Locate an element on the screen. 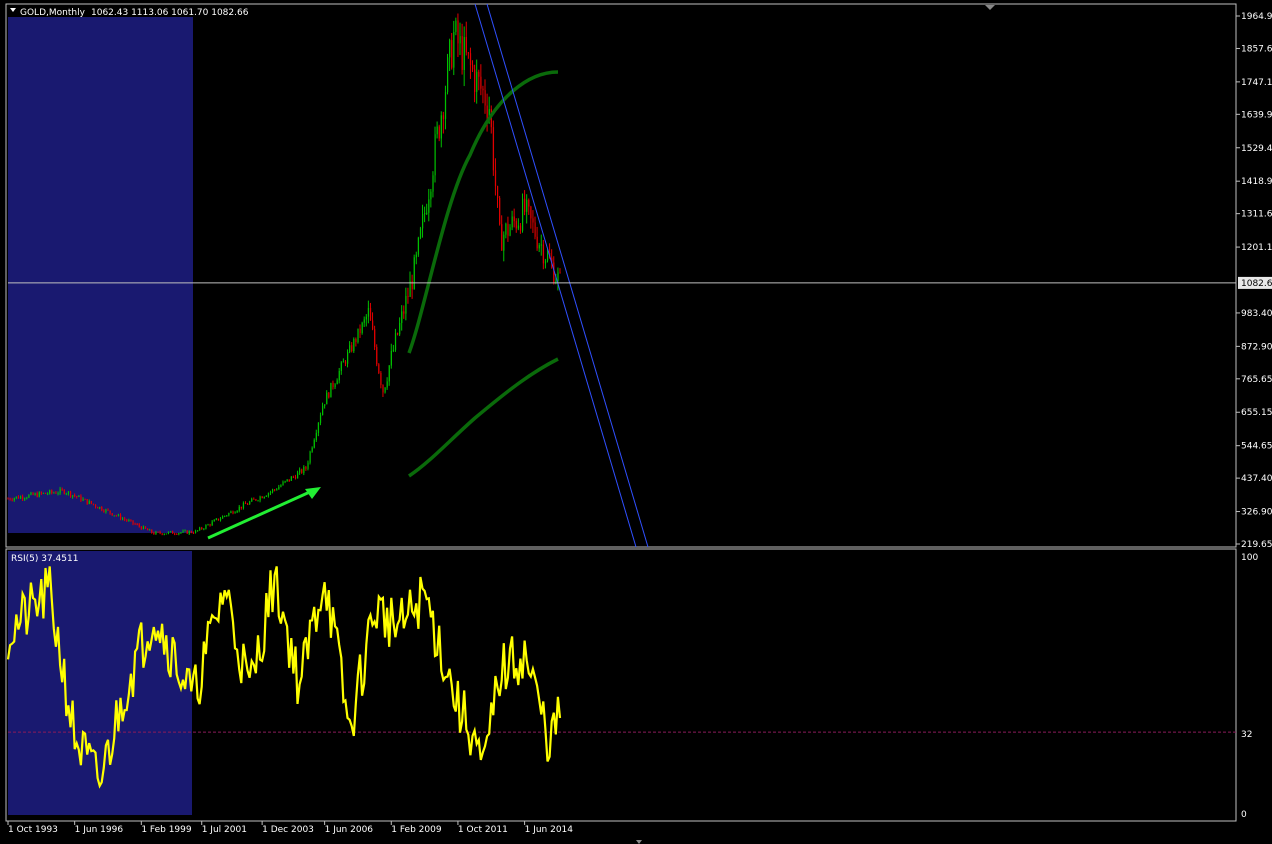 The width and height of the screenshot is (1272, 844). ohlc-label: 1062.43 1113.06 1061.70 1082.66 is located at coordinates (170, 13).